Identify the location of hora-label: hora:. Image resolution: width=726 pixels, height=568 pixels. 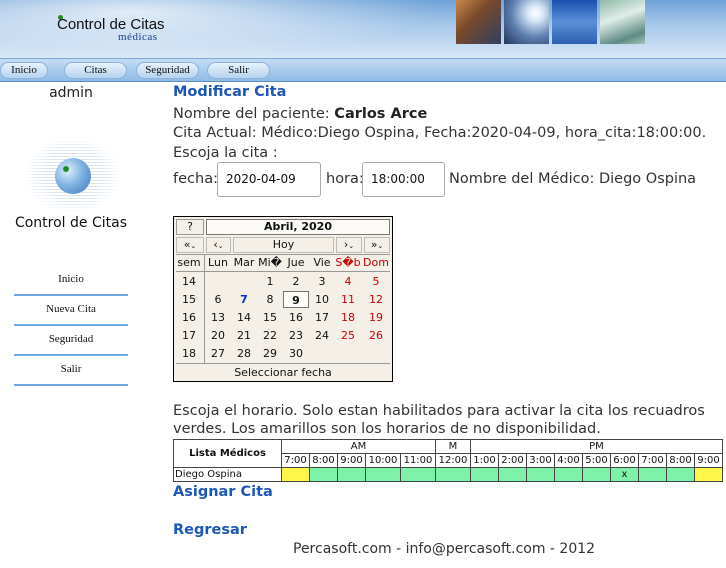
(345, 179).